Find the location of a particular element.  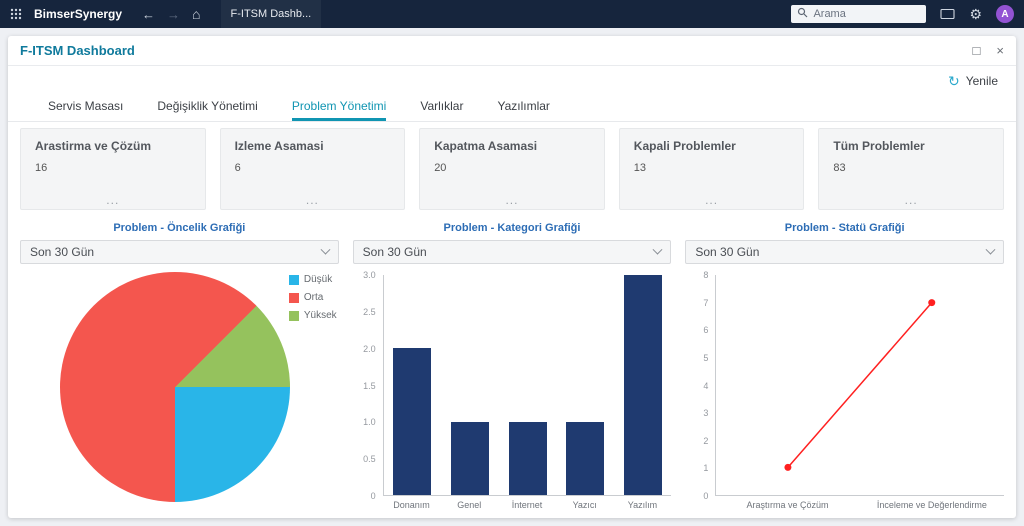

legend-item-yuksek: Yüksek is located at coordinates (312, 315).